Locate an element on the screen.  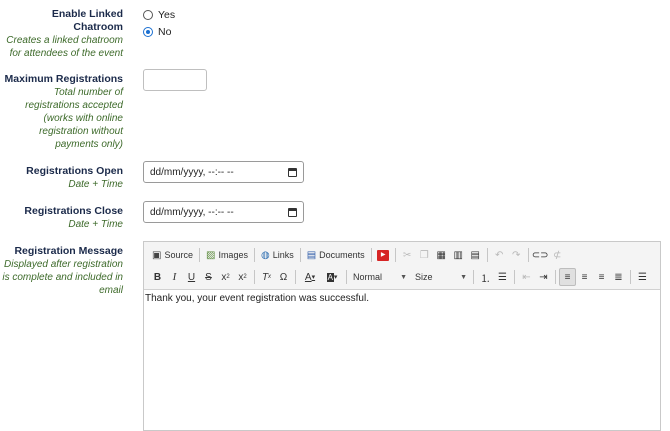
radio-no-option: No is located at coordinates (159, 31).